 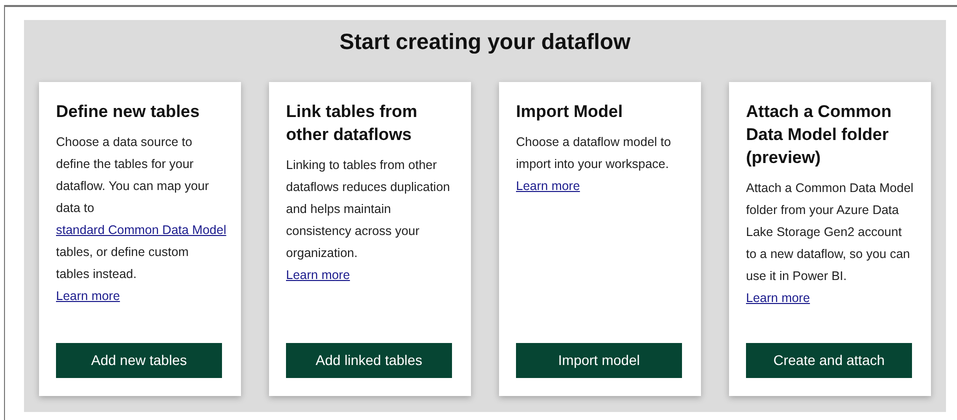 What do you see at coordinates (485, 42) in the screenshot?
I see `page-heading: Start creating your dataflow` at bounding box center [485, 42].